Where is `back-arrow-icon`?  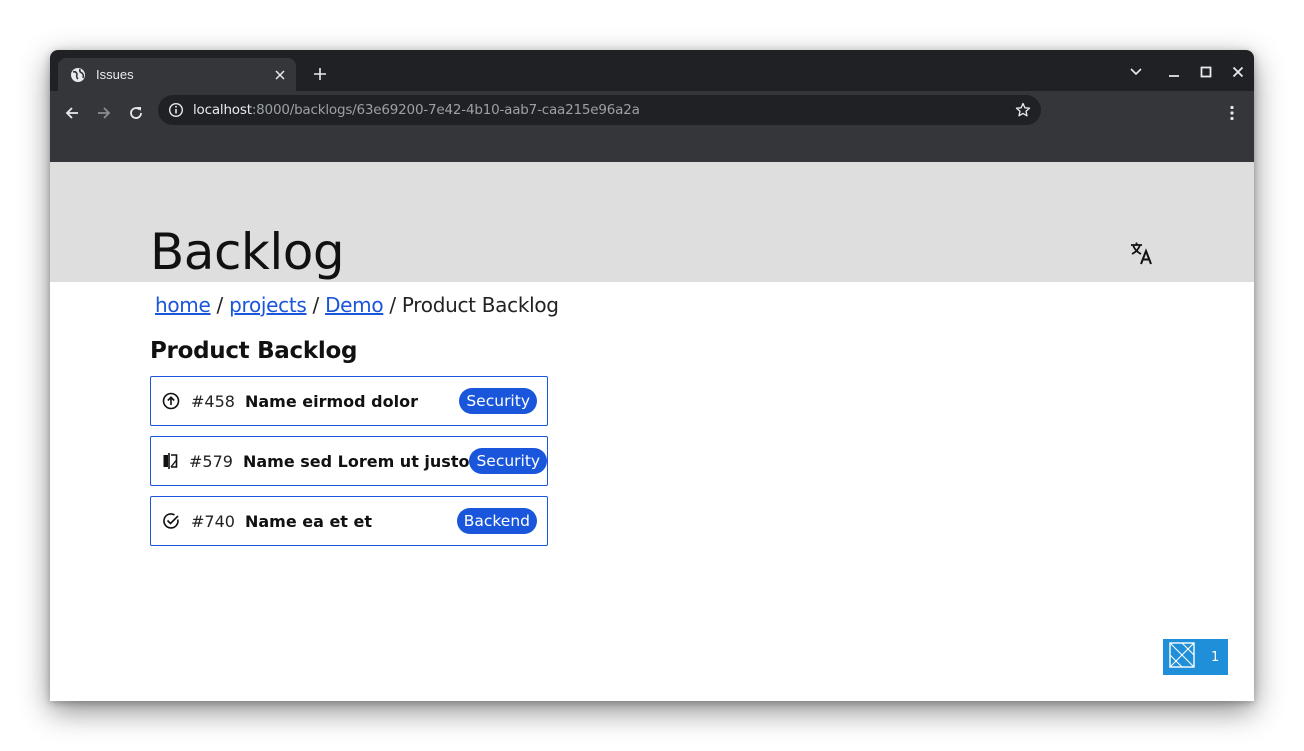
back-arrow-icon is located at coordinates (72, 113).